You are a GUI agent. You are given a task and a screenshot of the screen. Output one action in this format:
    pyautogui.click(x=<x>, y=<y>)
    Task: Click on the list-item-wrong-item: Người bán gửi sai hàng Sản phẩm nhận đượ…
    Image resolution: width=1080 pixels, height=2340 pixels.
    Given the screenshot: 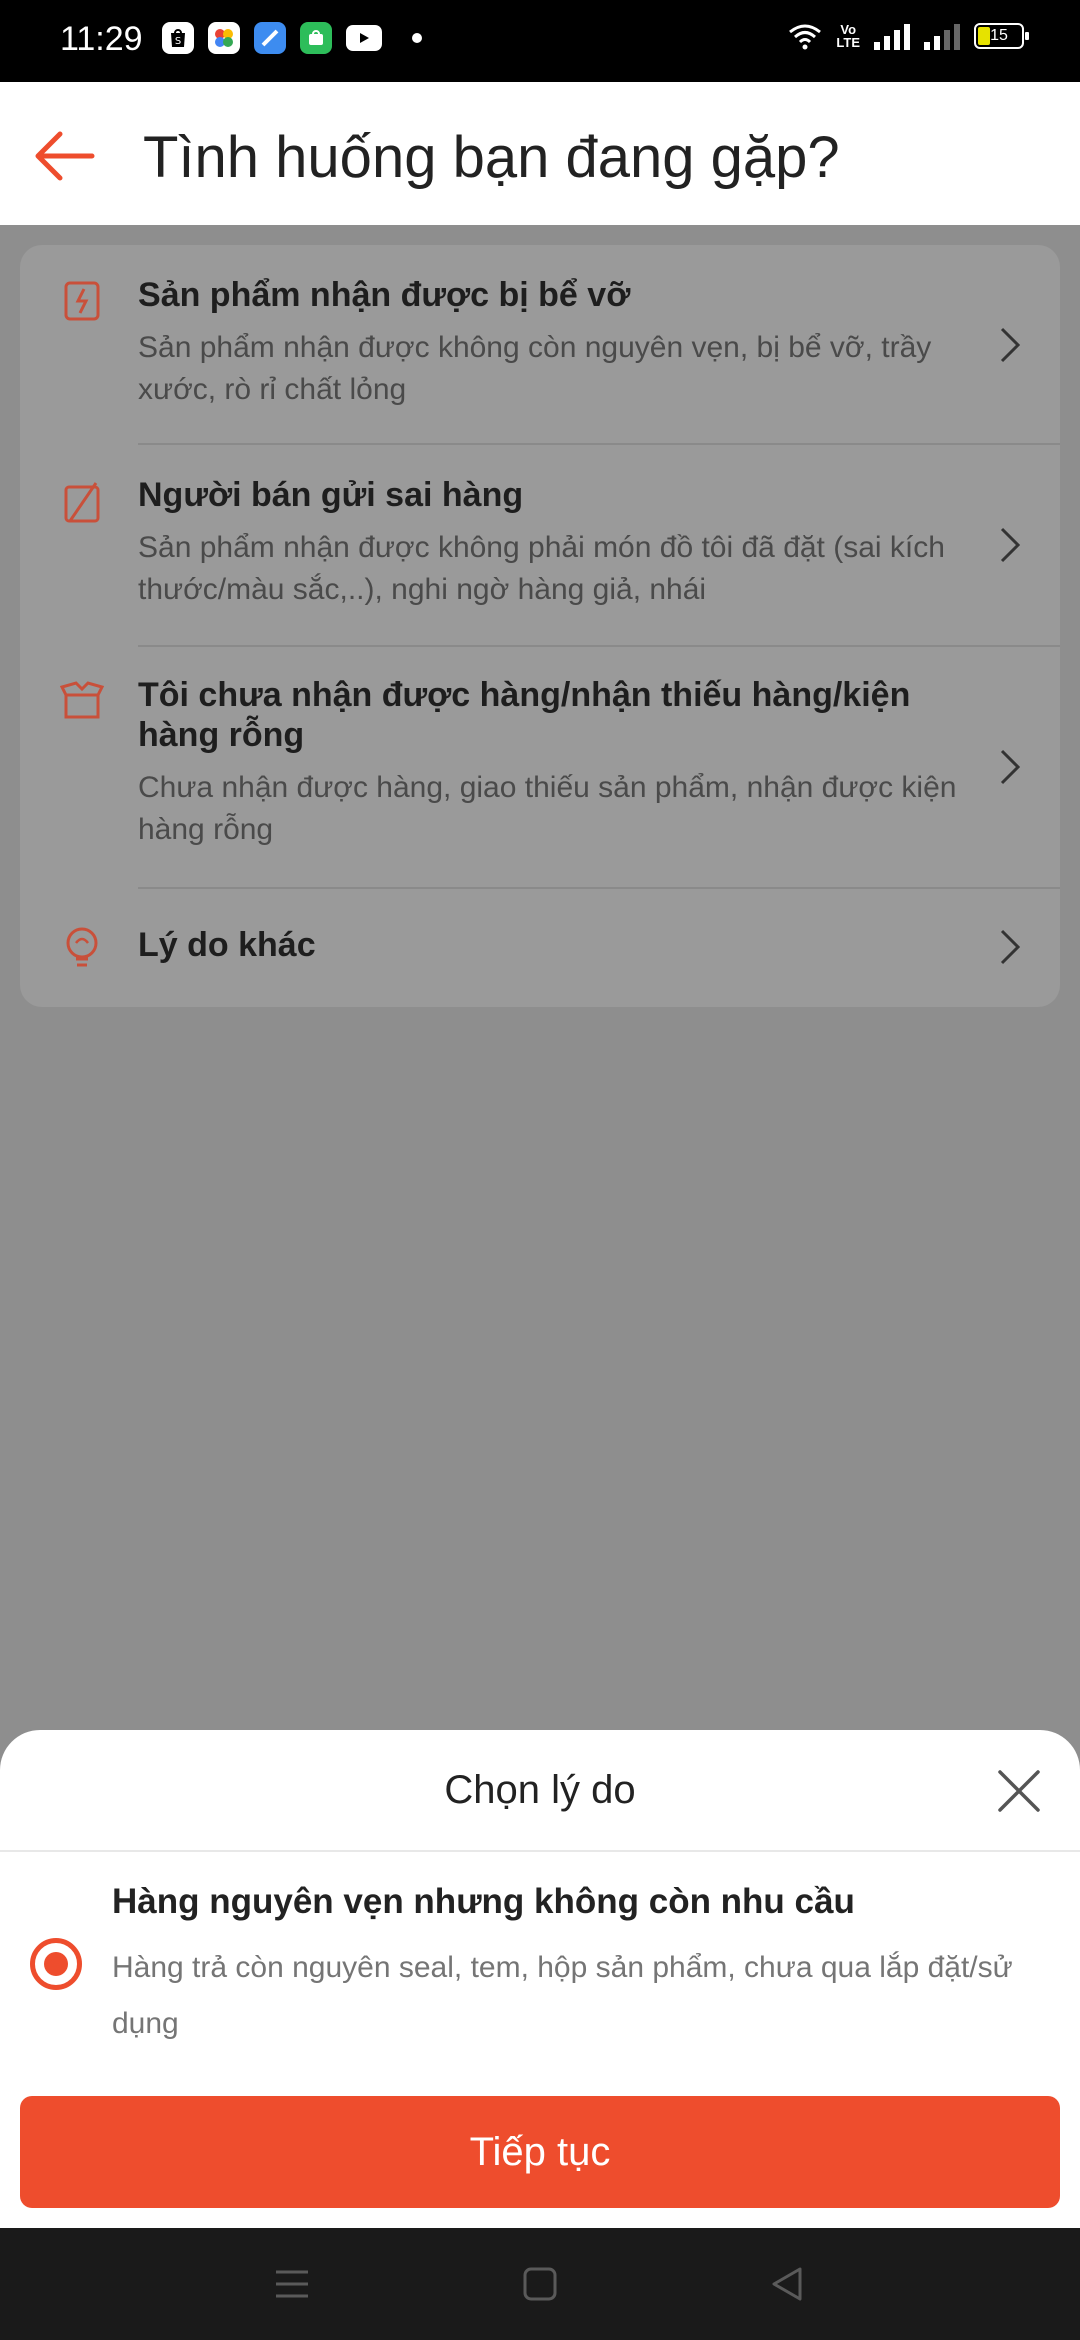 What is the action you would take?
    pyautogui.click(x=540, y=546)
    